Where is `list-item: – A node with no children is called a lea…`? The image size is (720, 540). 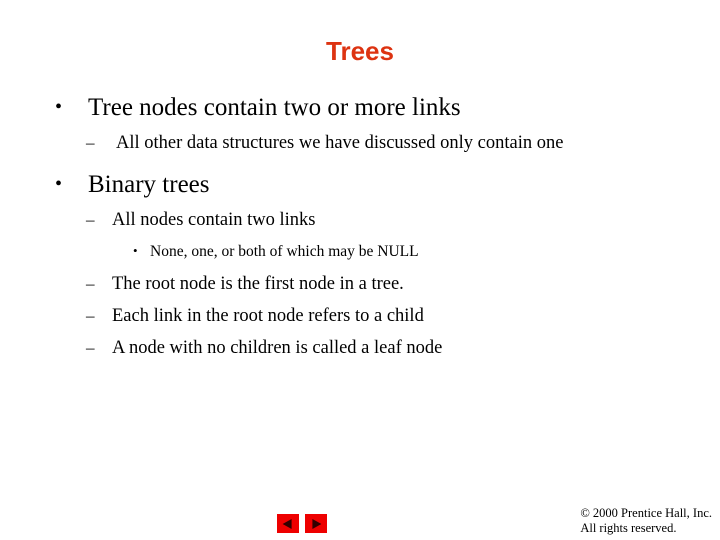
list-item: – A node with no children is called a lea… is located at coordinates (360, 348).